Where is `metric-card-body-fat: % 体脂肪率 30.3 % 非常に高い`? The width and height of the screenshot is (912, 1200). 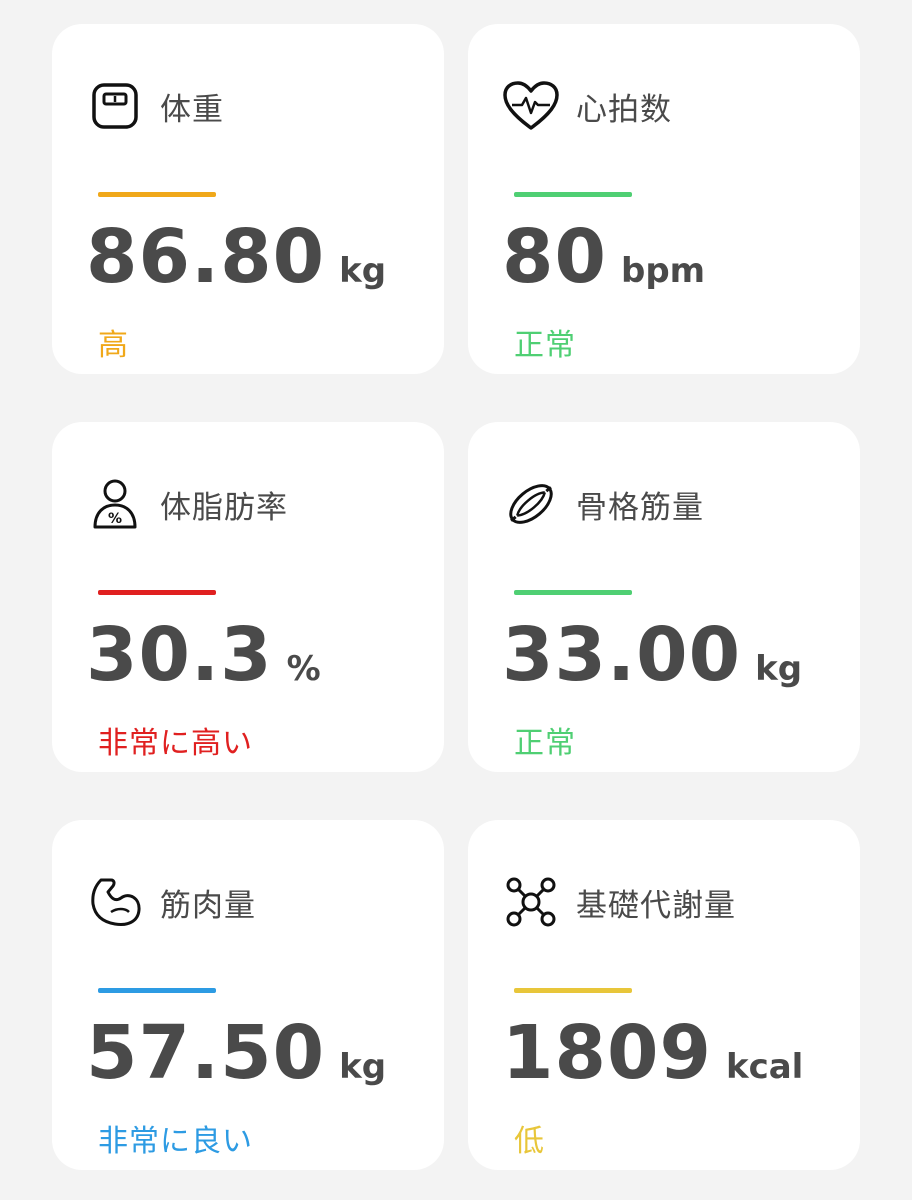
metric-card-body-fat: % 体脂肪率 30.3 % 非常に高い is located at coordinates (248, 597).